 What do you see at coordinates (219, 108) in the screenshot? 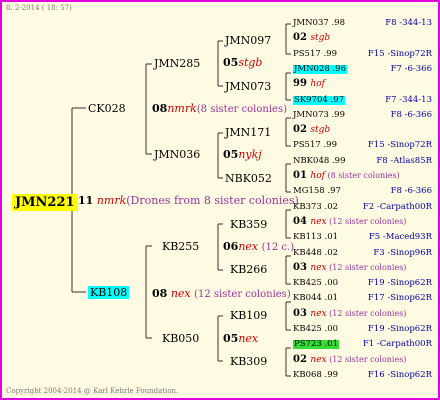
I see `l1-gen: 08nmrk(8 sister colonies)` at bounding box center [219, 108].